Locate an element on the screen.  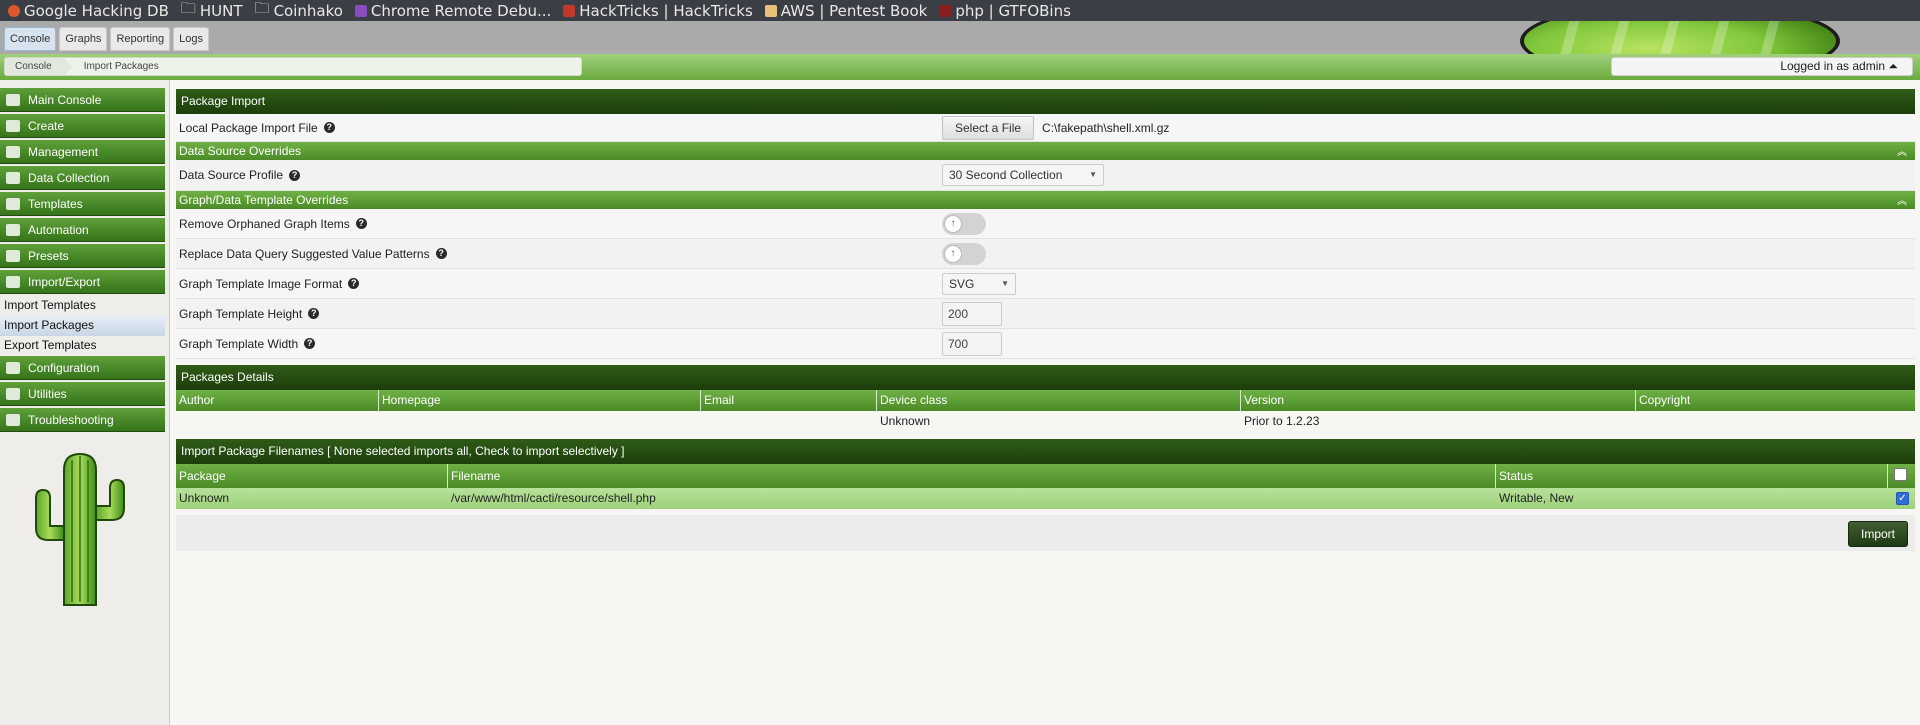
selected-file-path: C:\fakepath\shell.xml.gz is located at coordinates (1106, 127).